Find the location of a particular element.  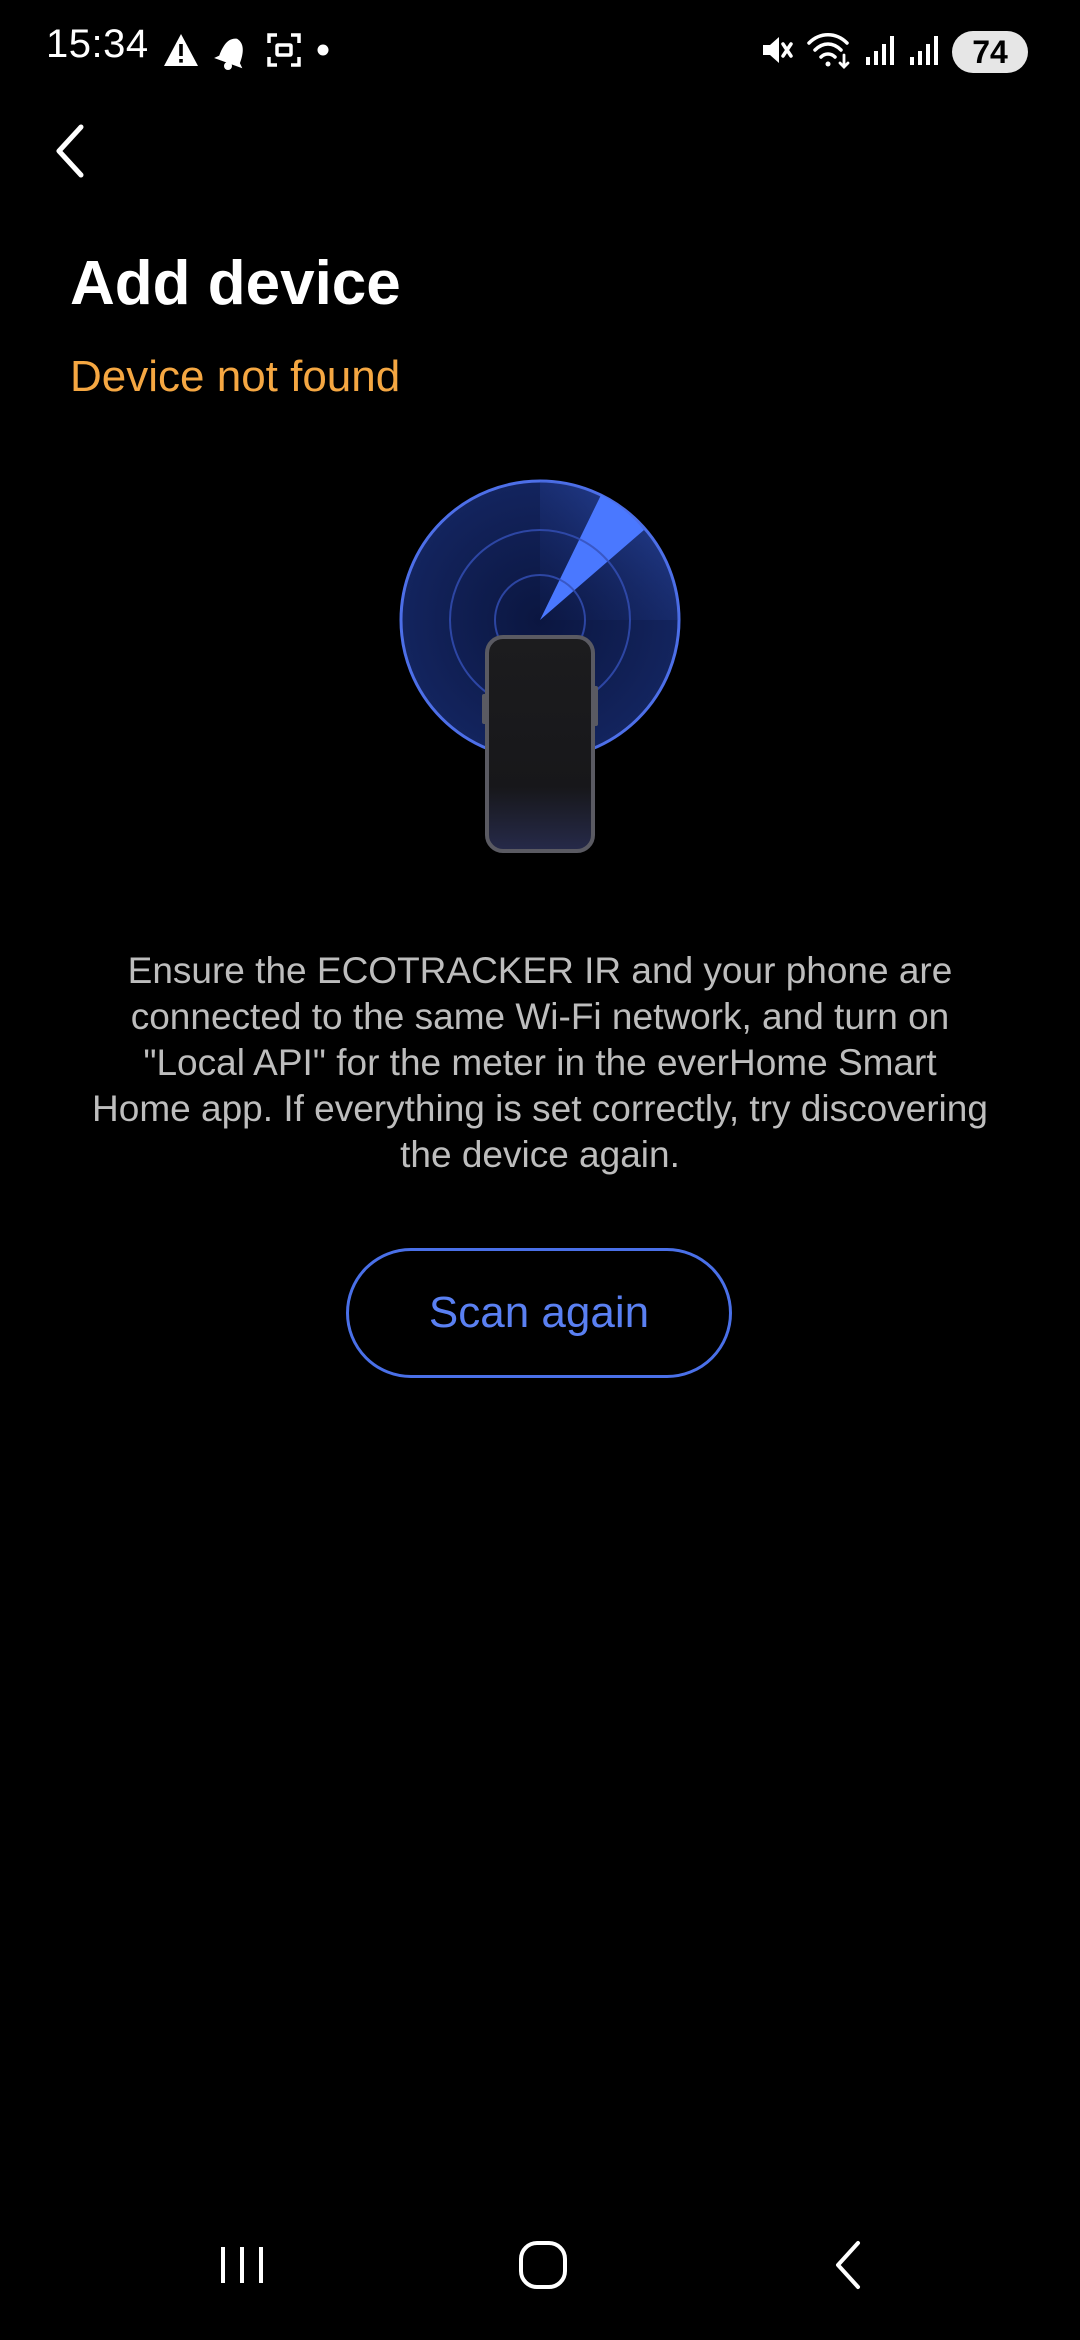

home-icon is located at coordinates (543, 2265).